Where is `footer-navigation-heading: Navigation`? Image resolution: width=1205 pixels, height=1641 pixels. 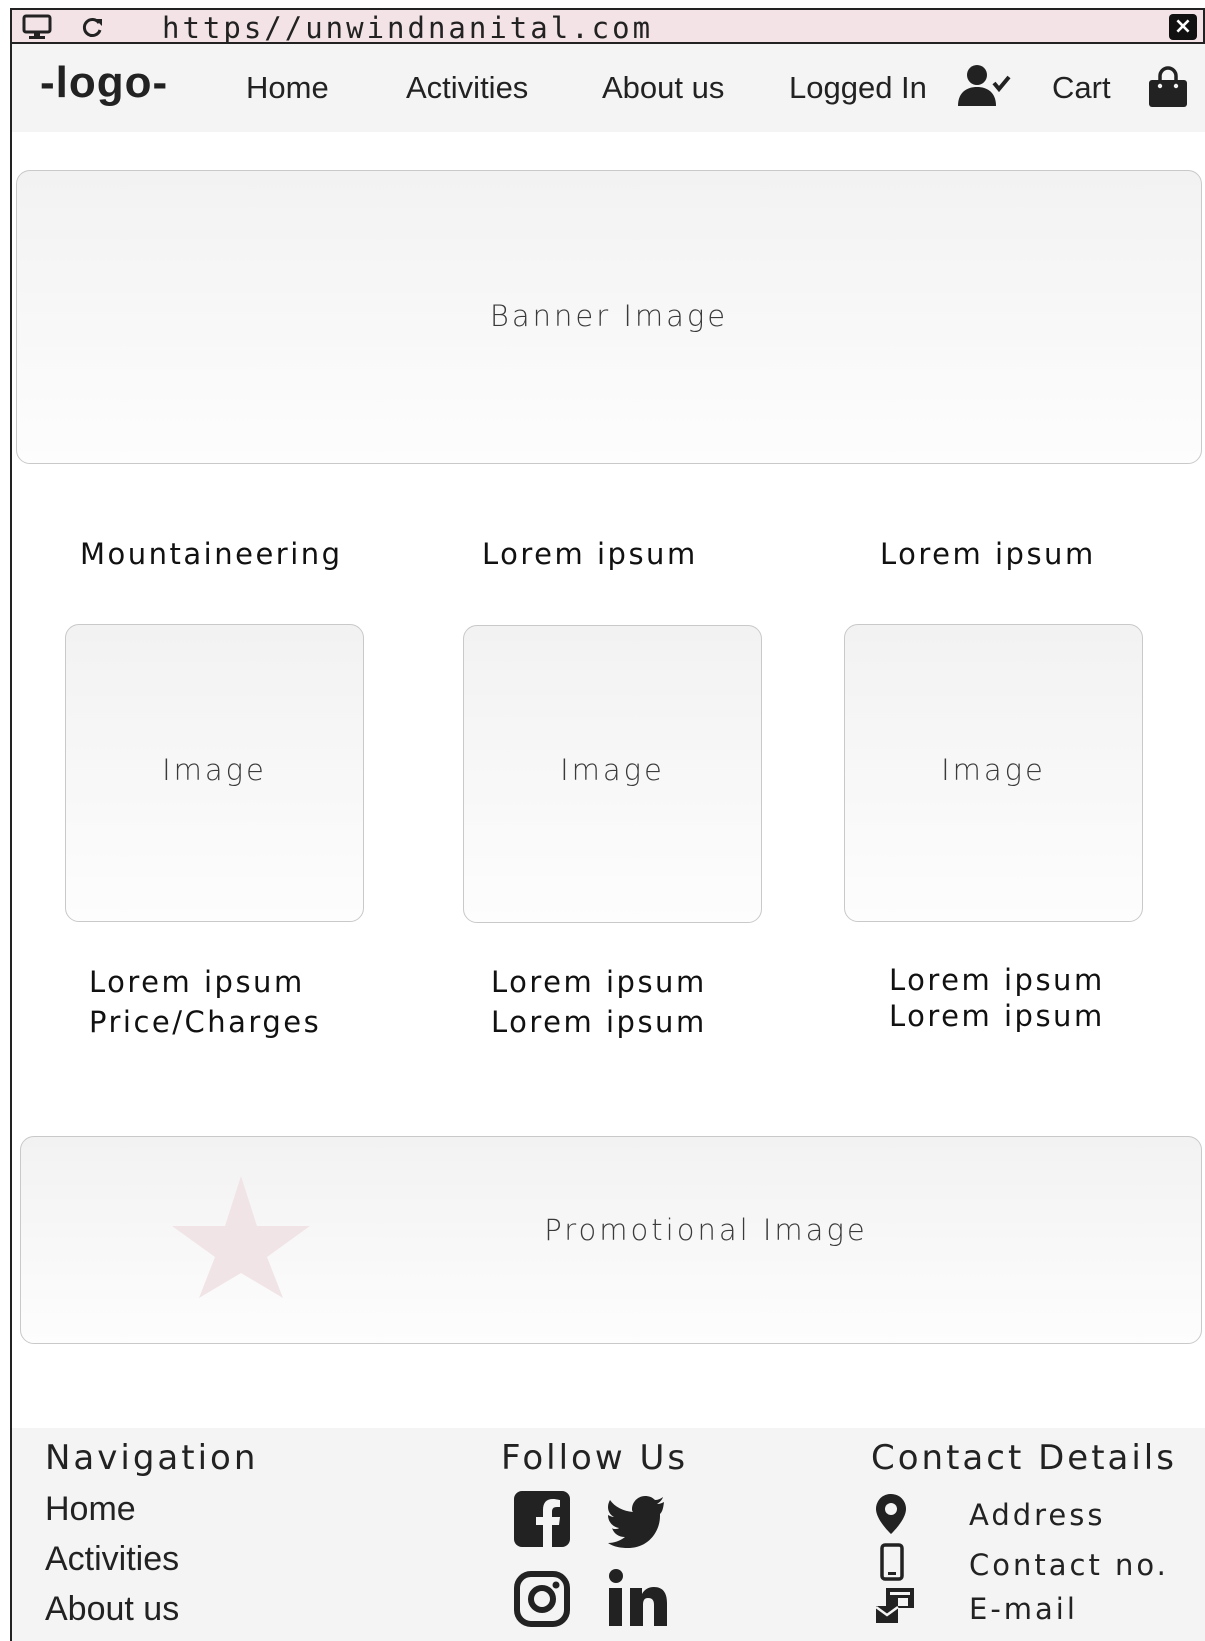 footer-navigation-heading: Navigation is located at coordinates (152, 1458).